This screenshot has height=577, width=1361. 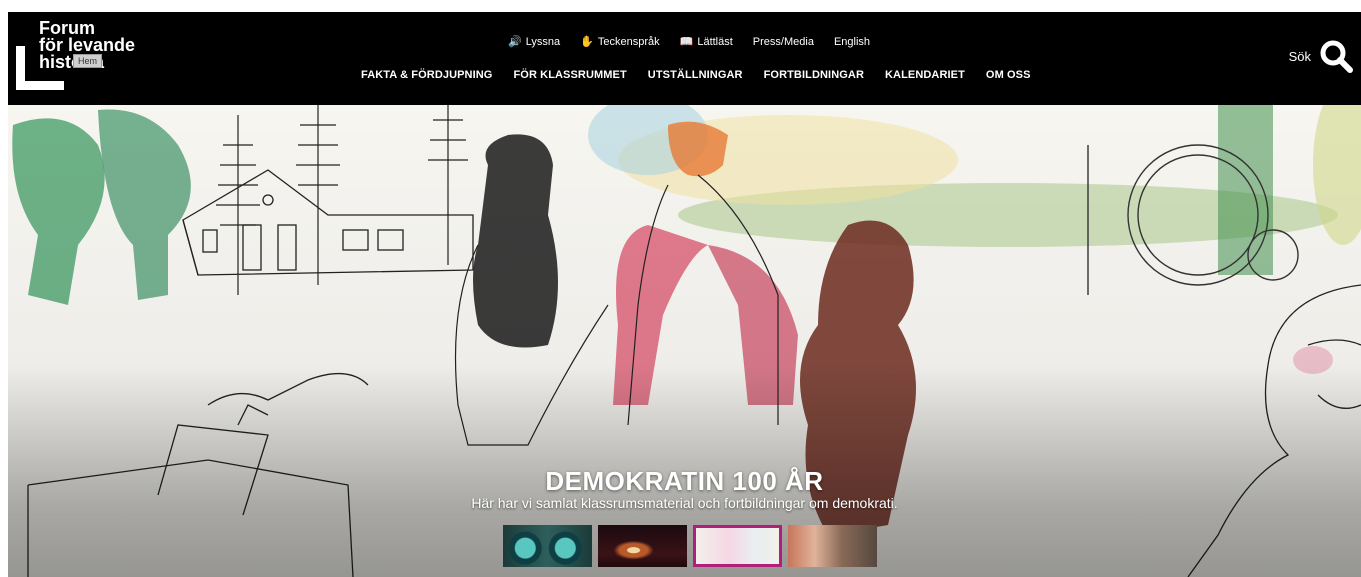 I want to click on nav-item-klassrummet: FÖR KLASSRUMMET, so click(x=569, y=75).